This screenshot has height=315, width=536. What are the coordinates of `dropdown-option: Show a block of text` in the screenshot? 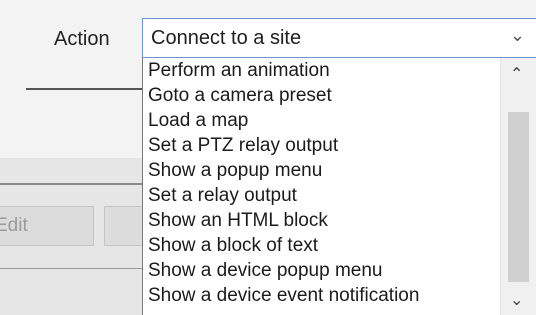 It's located at (233, 246).